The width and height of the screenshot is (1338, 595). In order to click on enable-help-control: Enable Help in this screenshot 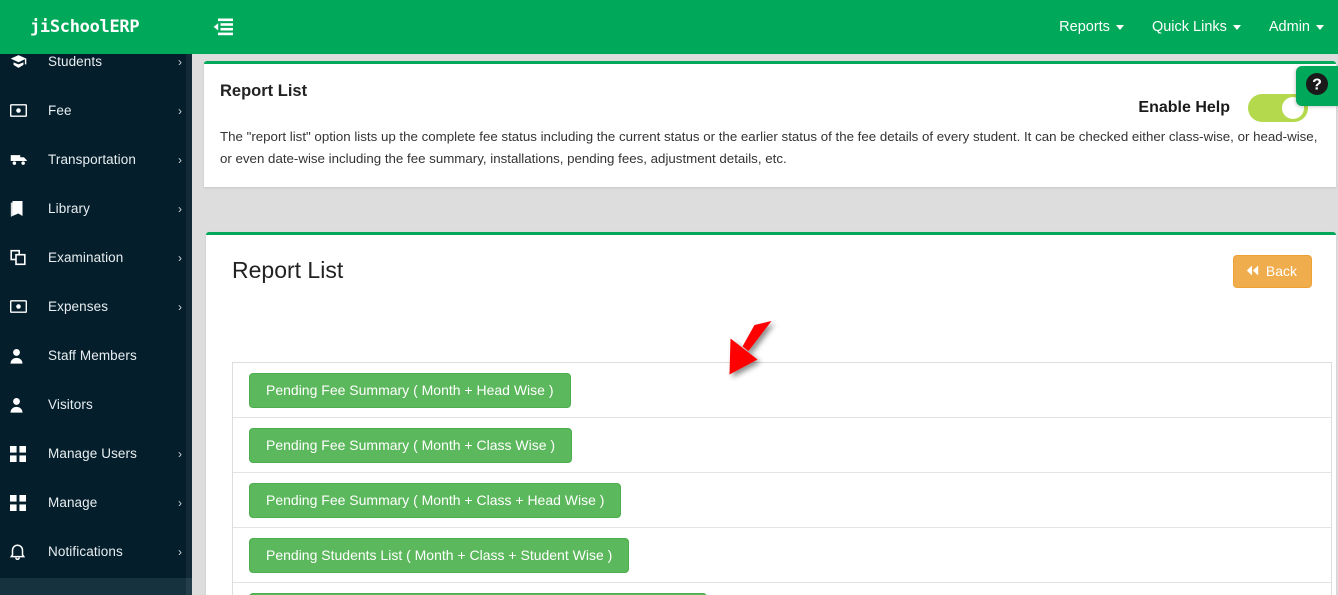, I will do `click(1223, 108)`.